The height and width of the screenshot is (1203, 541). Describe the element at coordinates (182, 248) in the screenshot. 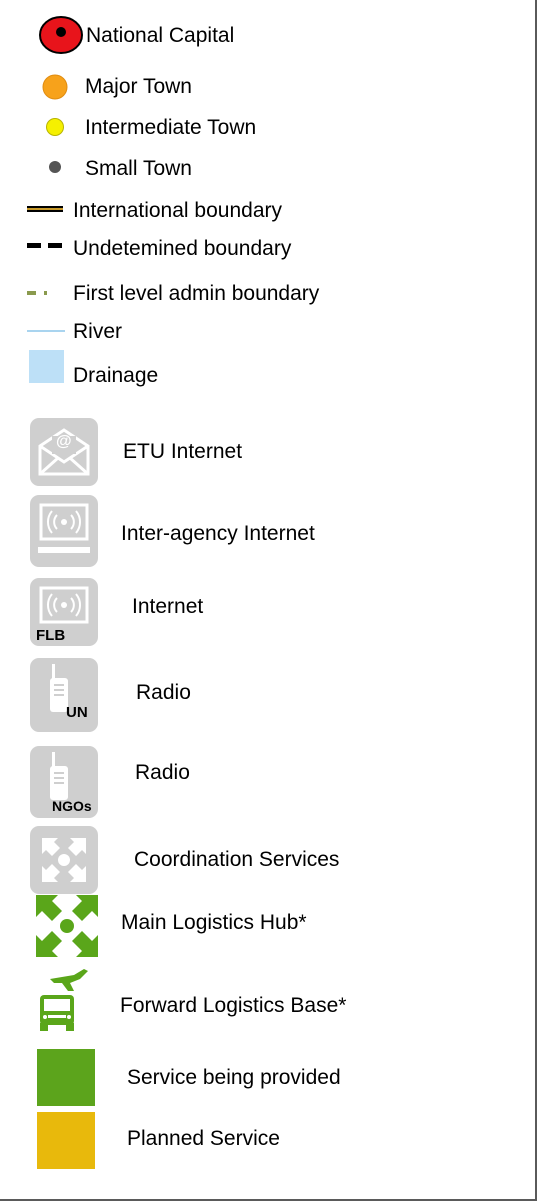

I see `undetermined-boundary-label: Undetemined boundary` at that location.